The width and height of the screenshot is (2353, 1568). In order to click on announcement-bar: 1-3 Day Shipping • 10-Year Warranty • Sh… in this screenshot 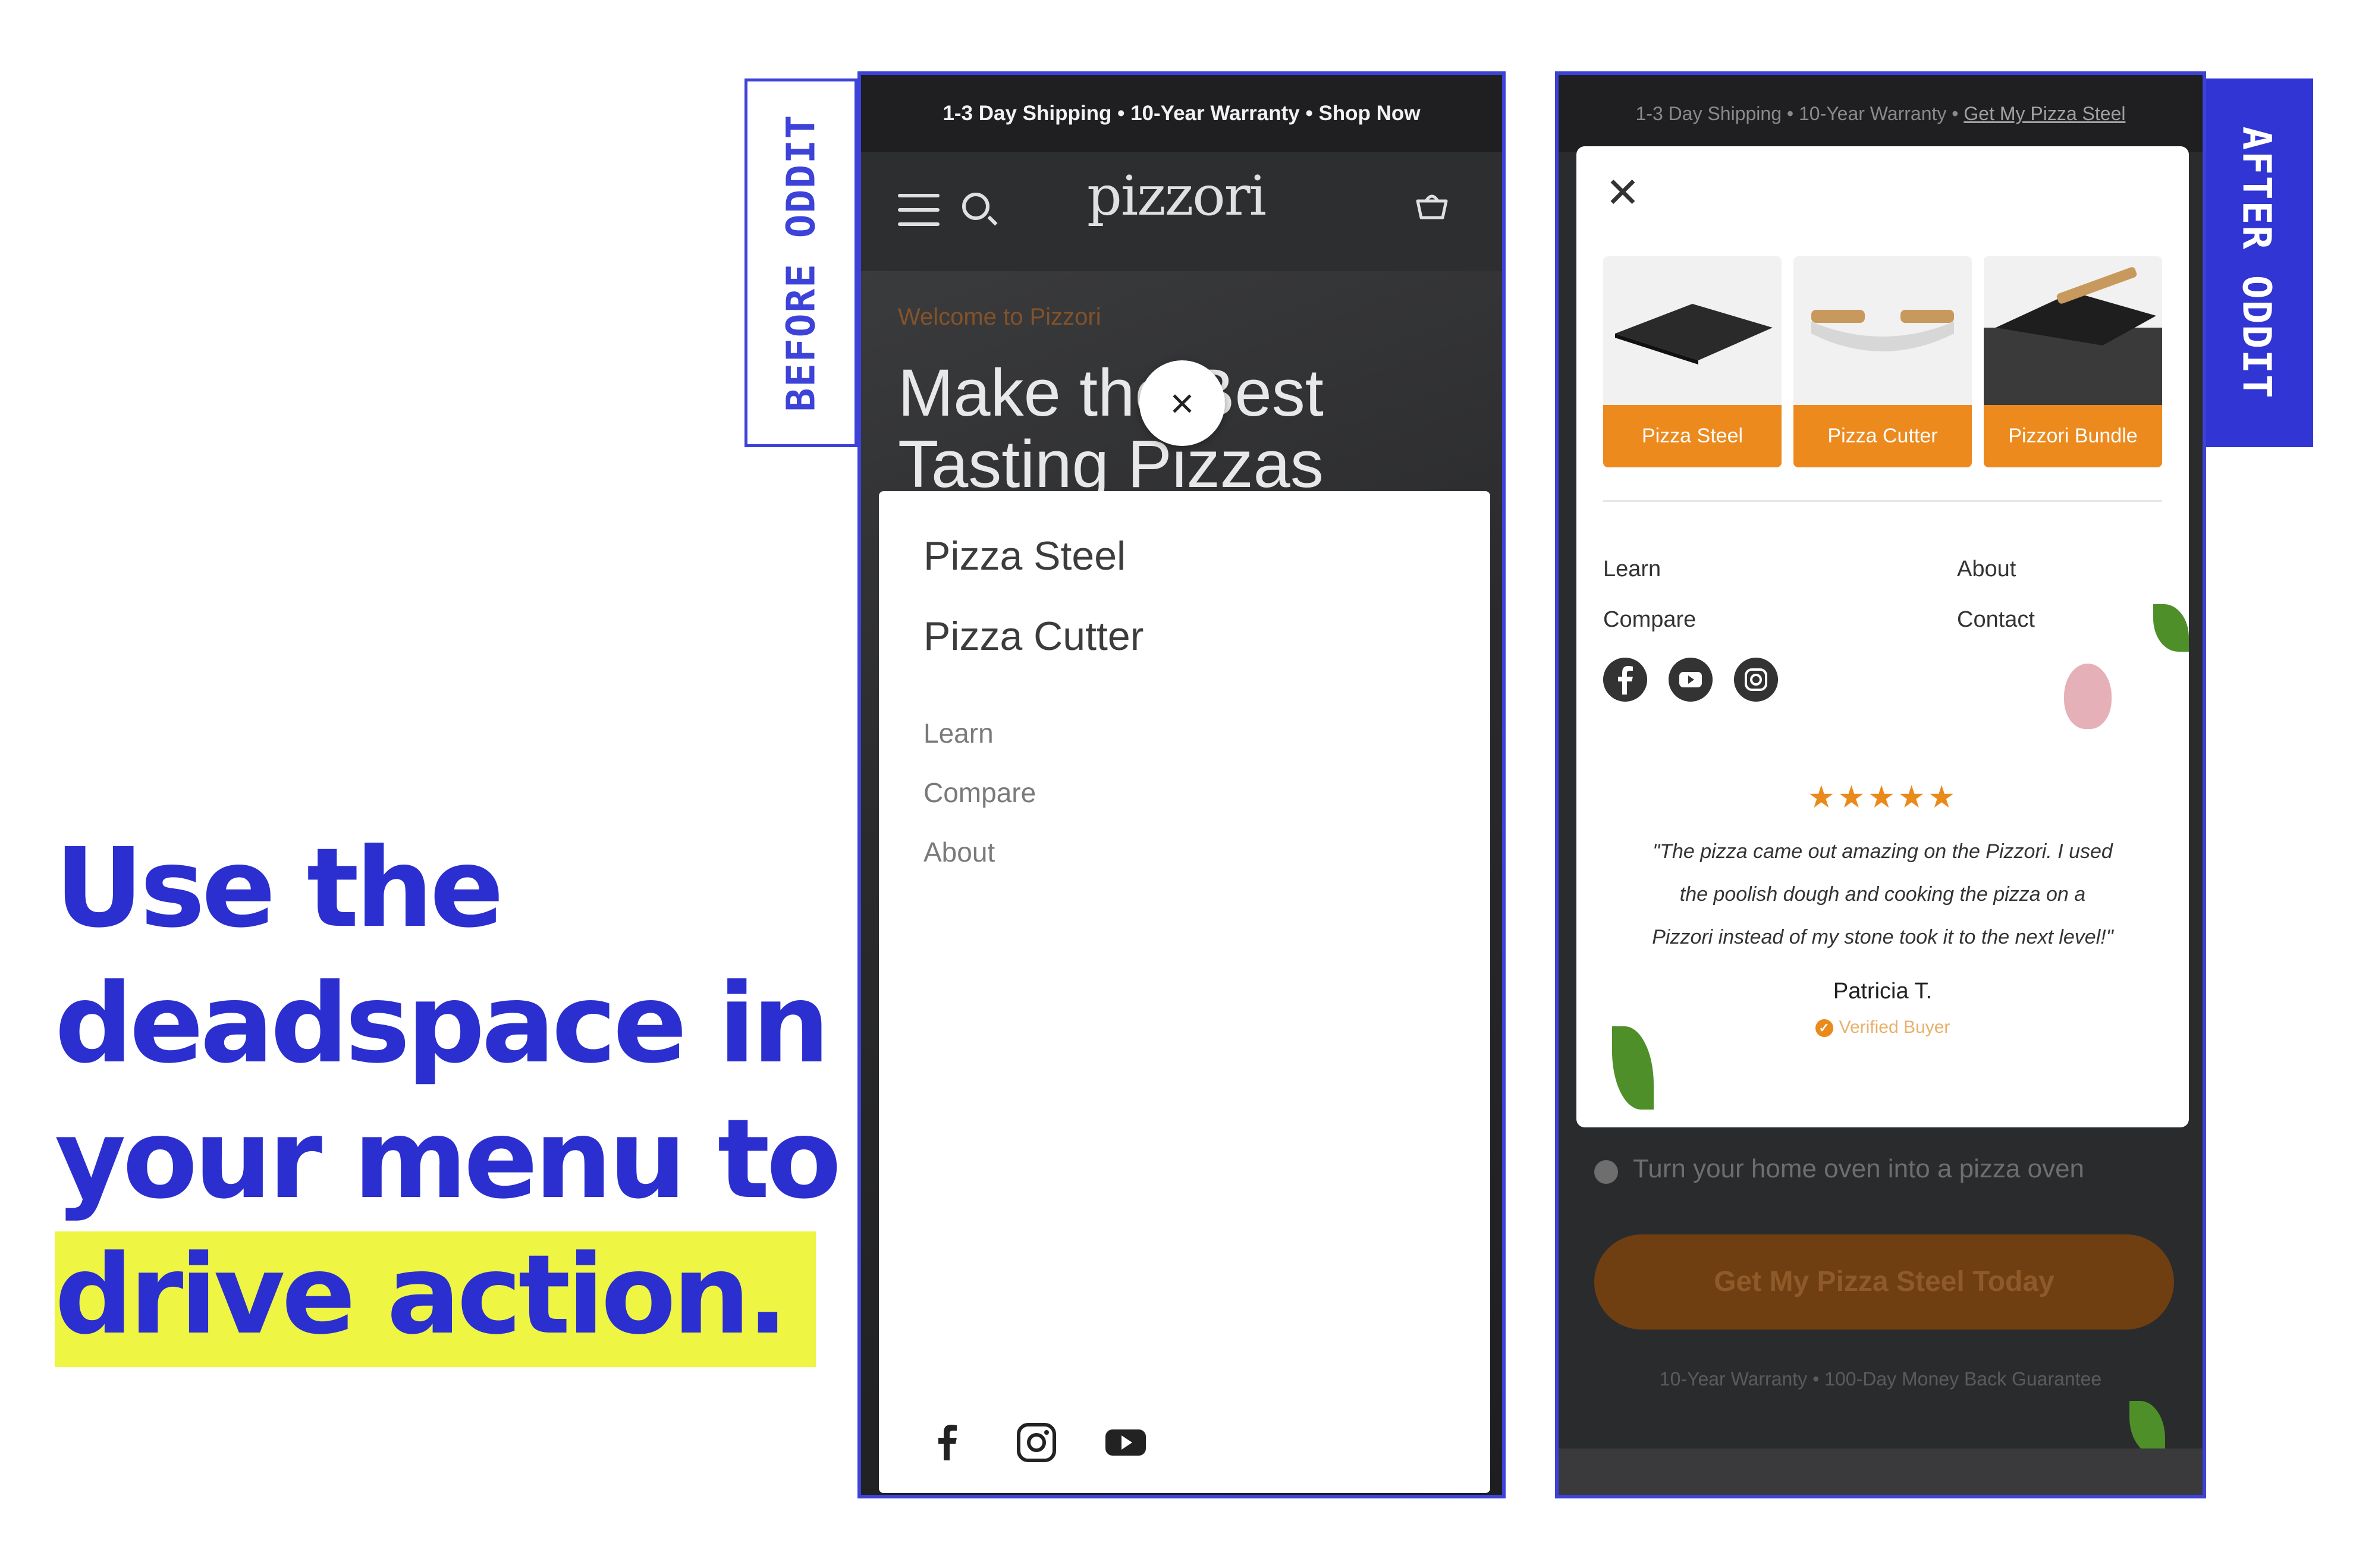, I will do `click(1181, 113)`.